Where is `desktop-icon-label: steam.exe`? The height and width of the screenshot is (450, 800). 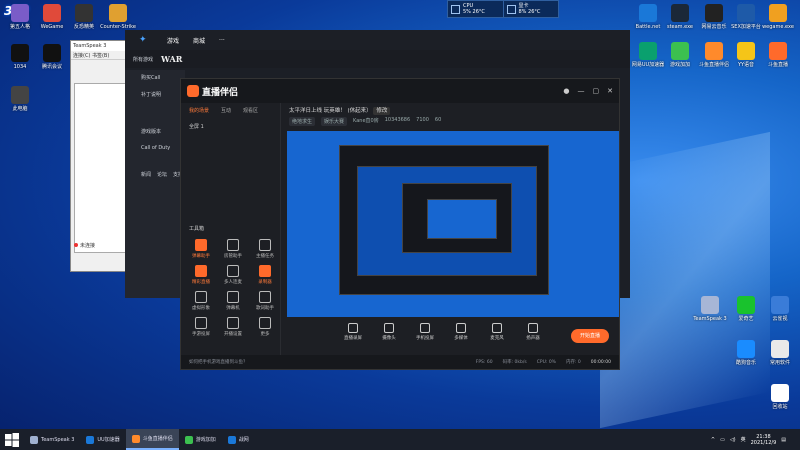
desktop-icon-label: steam.exe is located at coordinates (680, 27).